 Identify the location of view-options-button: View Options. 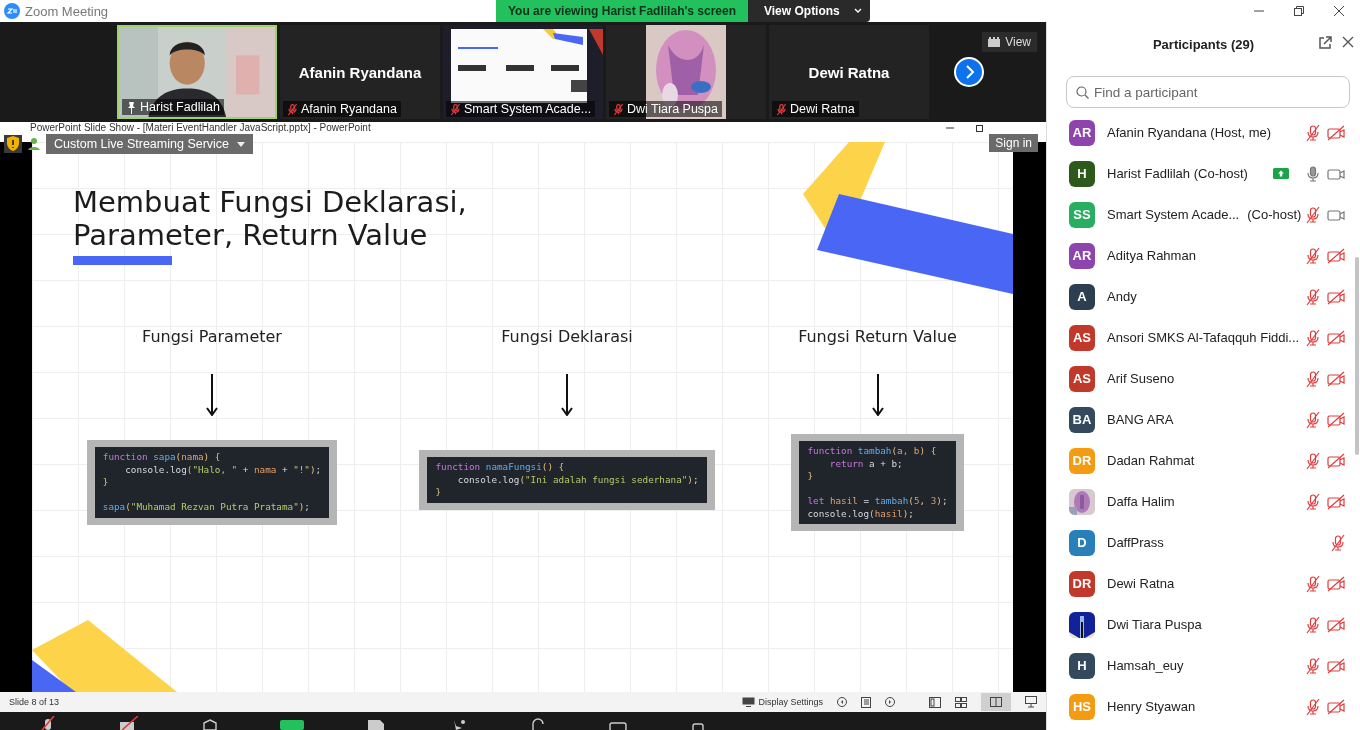
(809, 11).